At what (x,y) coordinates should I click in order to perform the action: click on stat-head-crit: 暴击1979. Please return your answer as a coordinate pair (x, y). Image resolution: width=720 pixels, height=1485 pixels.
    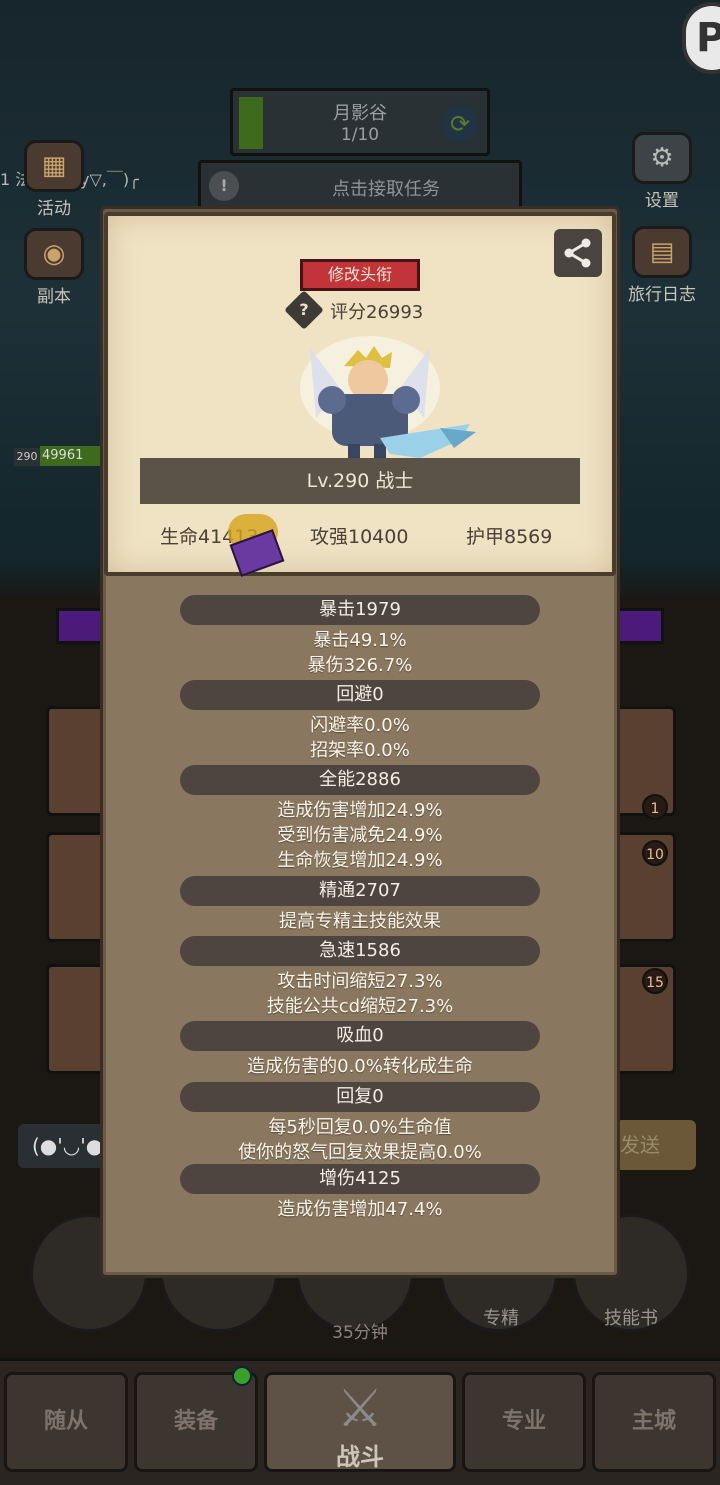
    Looking at the image, I should click on (360, 610).